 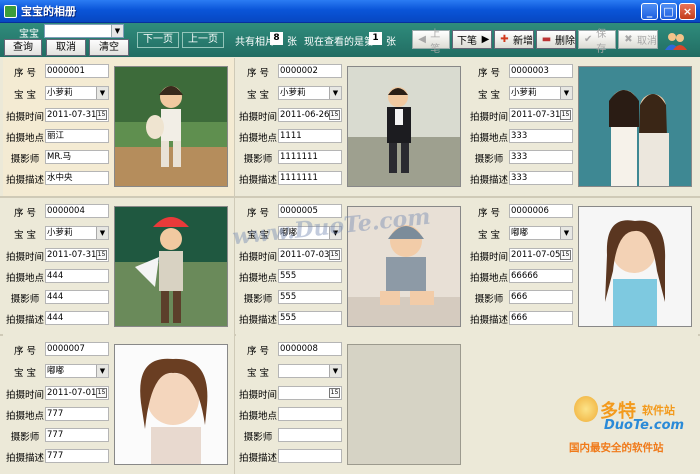 What do you see at coordinates (23, 47) in the screenshot?
I see `query-button: 查询` at bounding box center [23, 47].